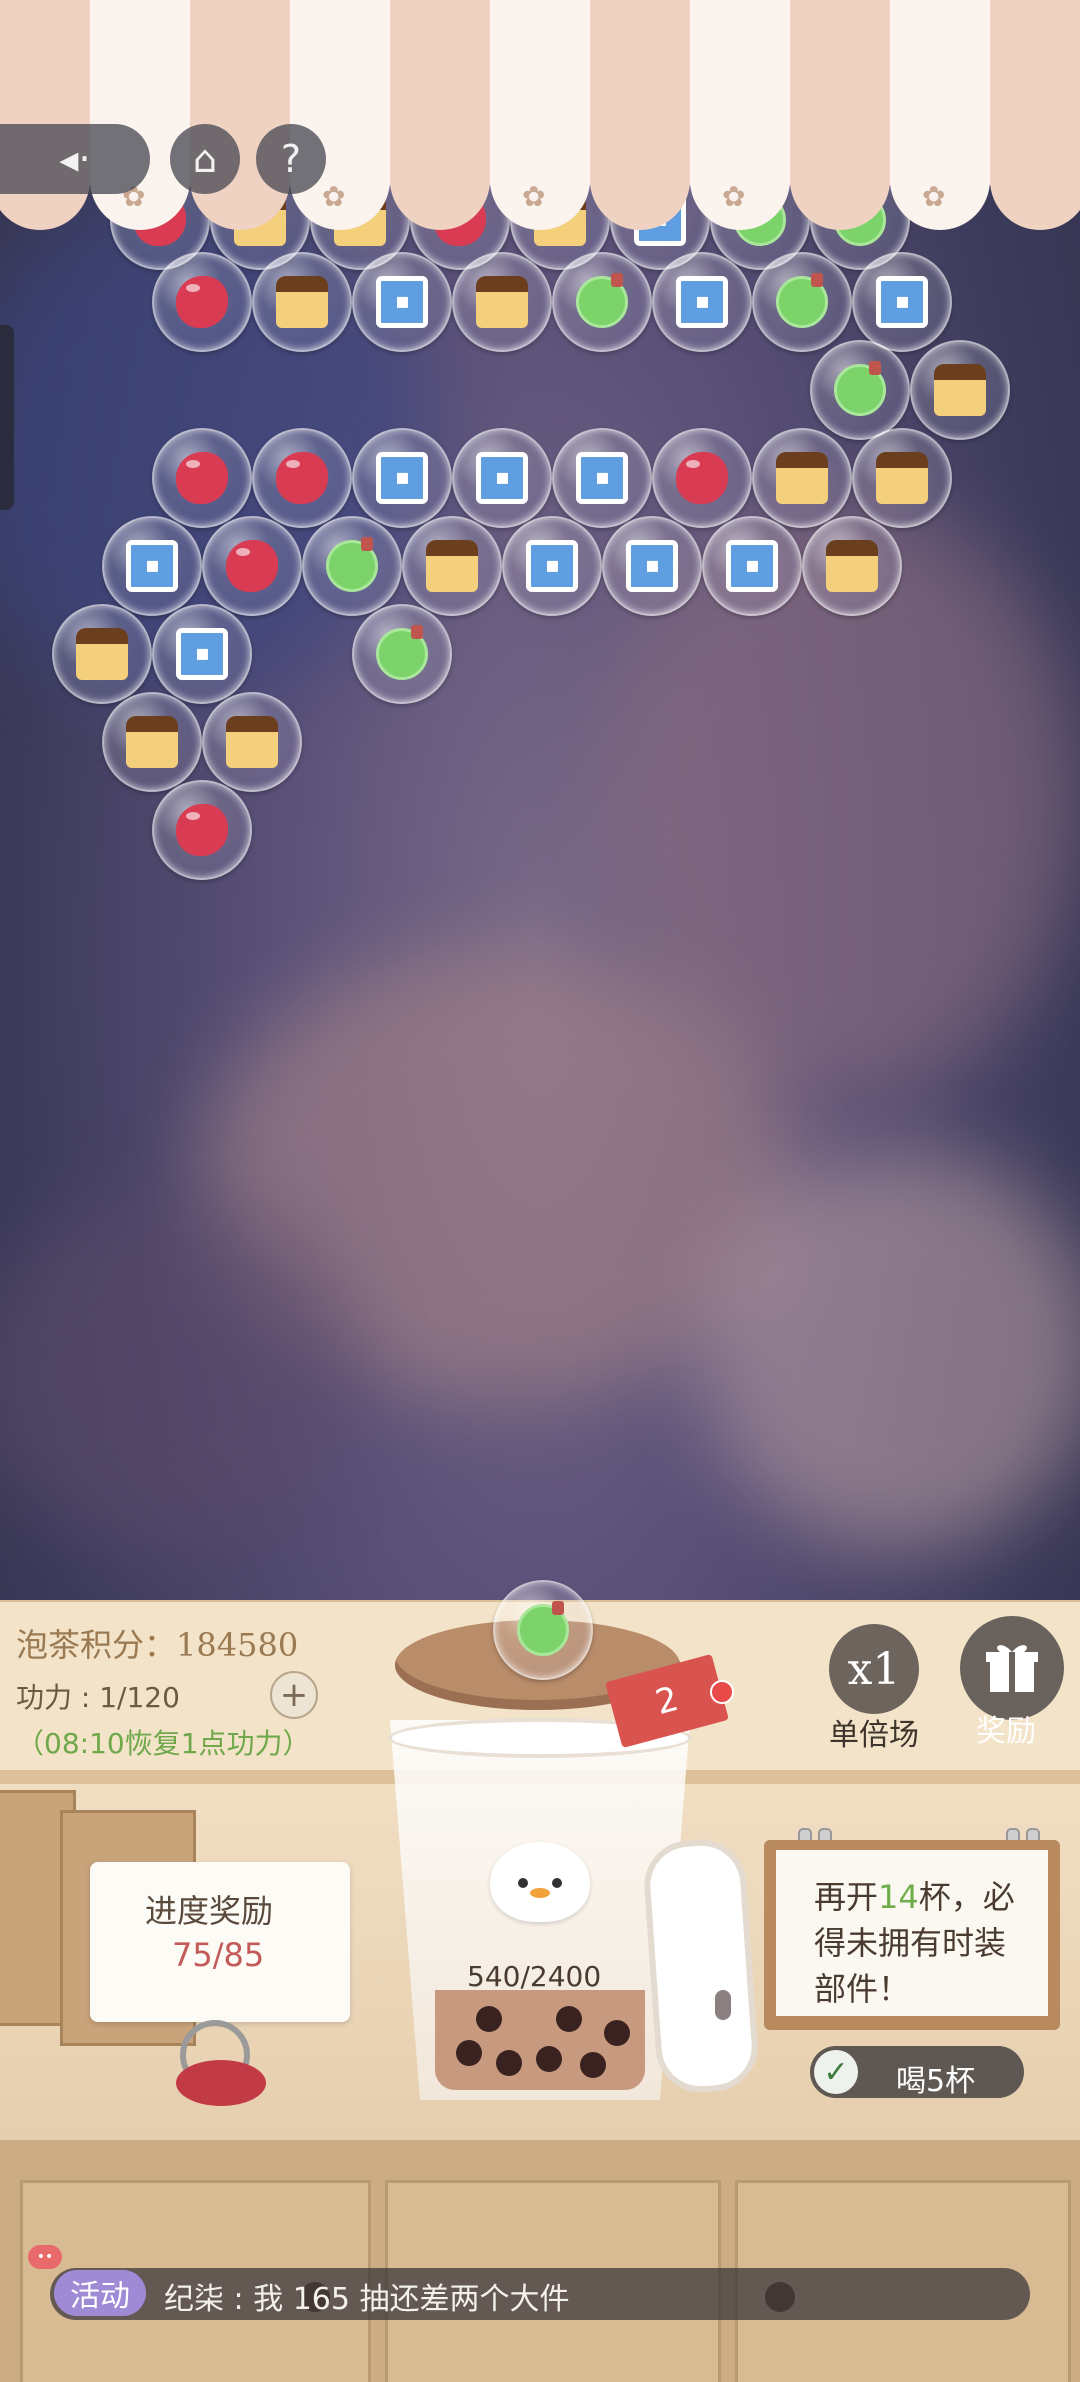  What do you see at coordinates (701, 1966) in the screenshot?
I see `cup-lid` at bounding box center [701, 1966].